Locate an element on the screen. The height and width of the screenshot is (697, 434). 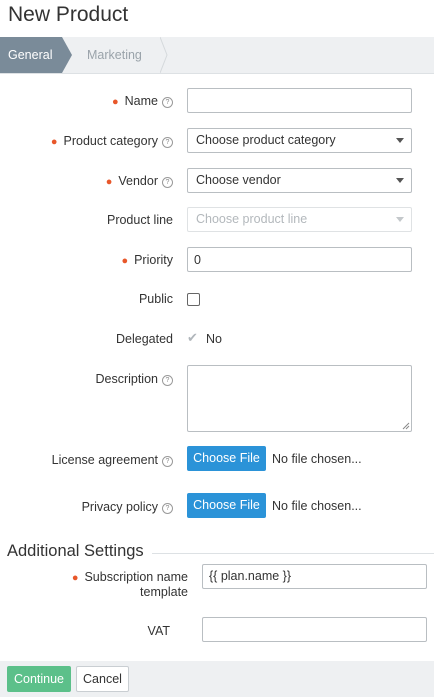
vat-input is located at coordinates (314, 629).